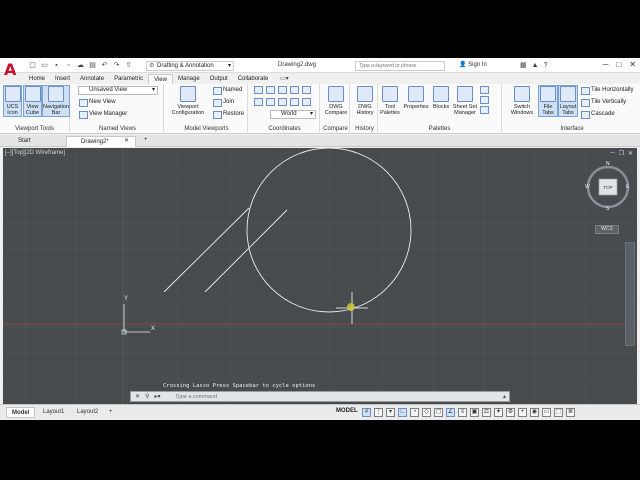 This screenshot has height=480, width=640. I want to click on viewcube-west: W, so click(587, 187).